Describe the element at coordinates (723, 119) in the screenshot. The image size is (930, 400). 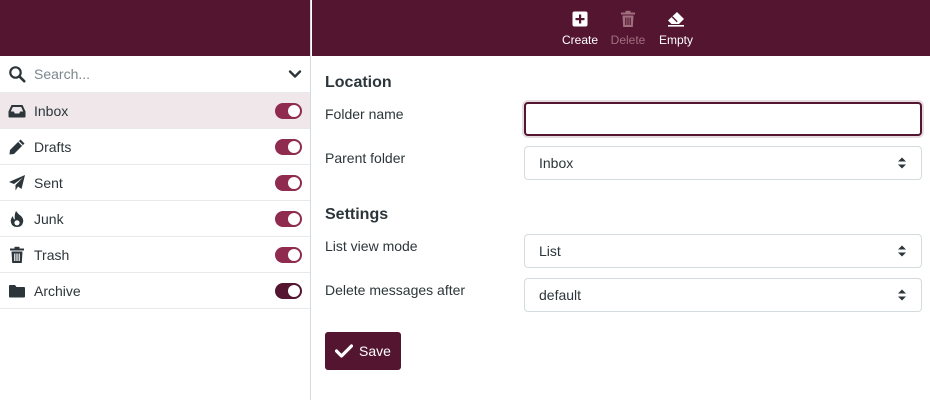
I see `folder-name-input` at that location.